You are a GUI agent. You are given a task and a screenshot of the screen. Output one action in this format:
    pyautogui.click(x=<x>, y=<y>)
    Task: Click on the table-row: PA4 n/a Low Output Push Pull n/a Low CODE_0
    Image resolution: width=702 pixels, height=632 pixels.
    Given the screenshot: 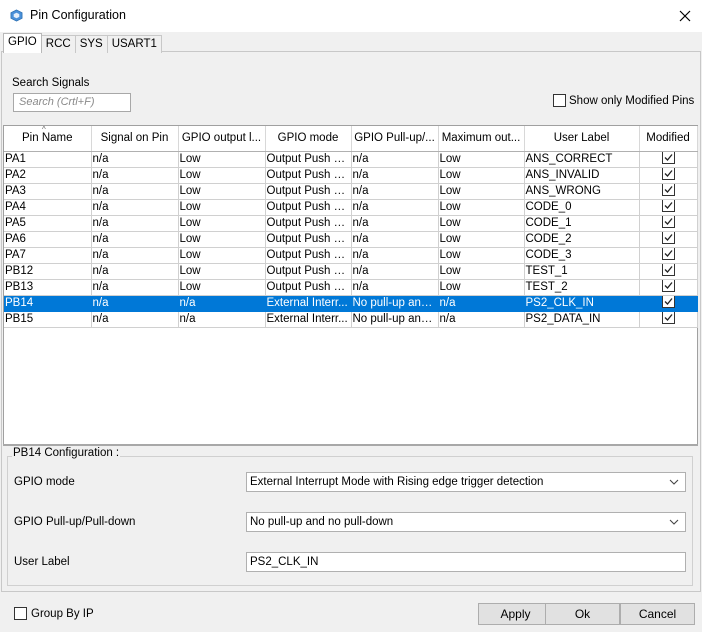 What is the action you would take?
    pyautogui.click(x=351, y=207)
    